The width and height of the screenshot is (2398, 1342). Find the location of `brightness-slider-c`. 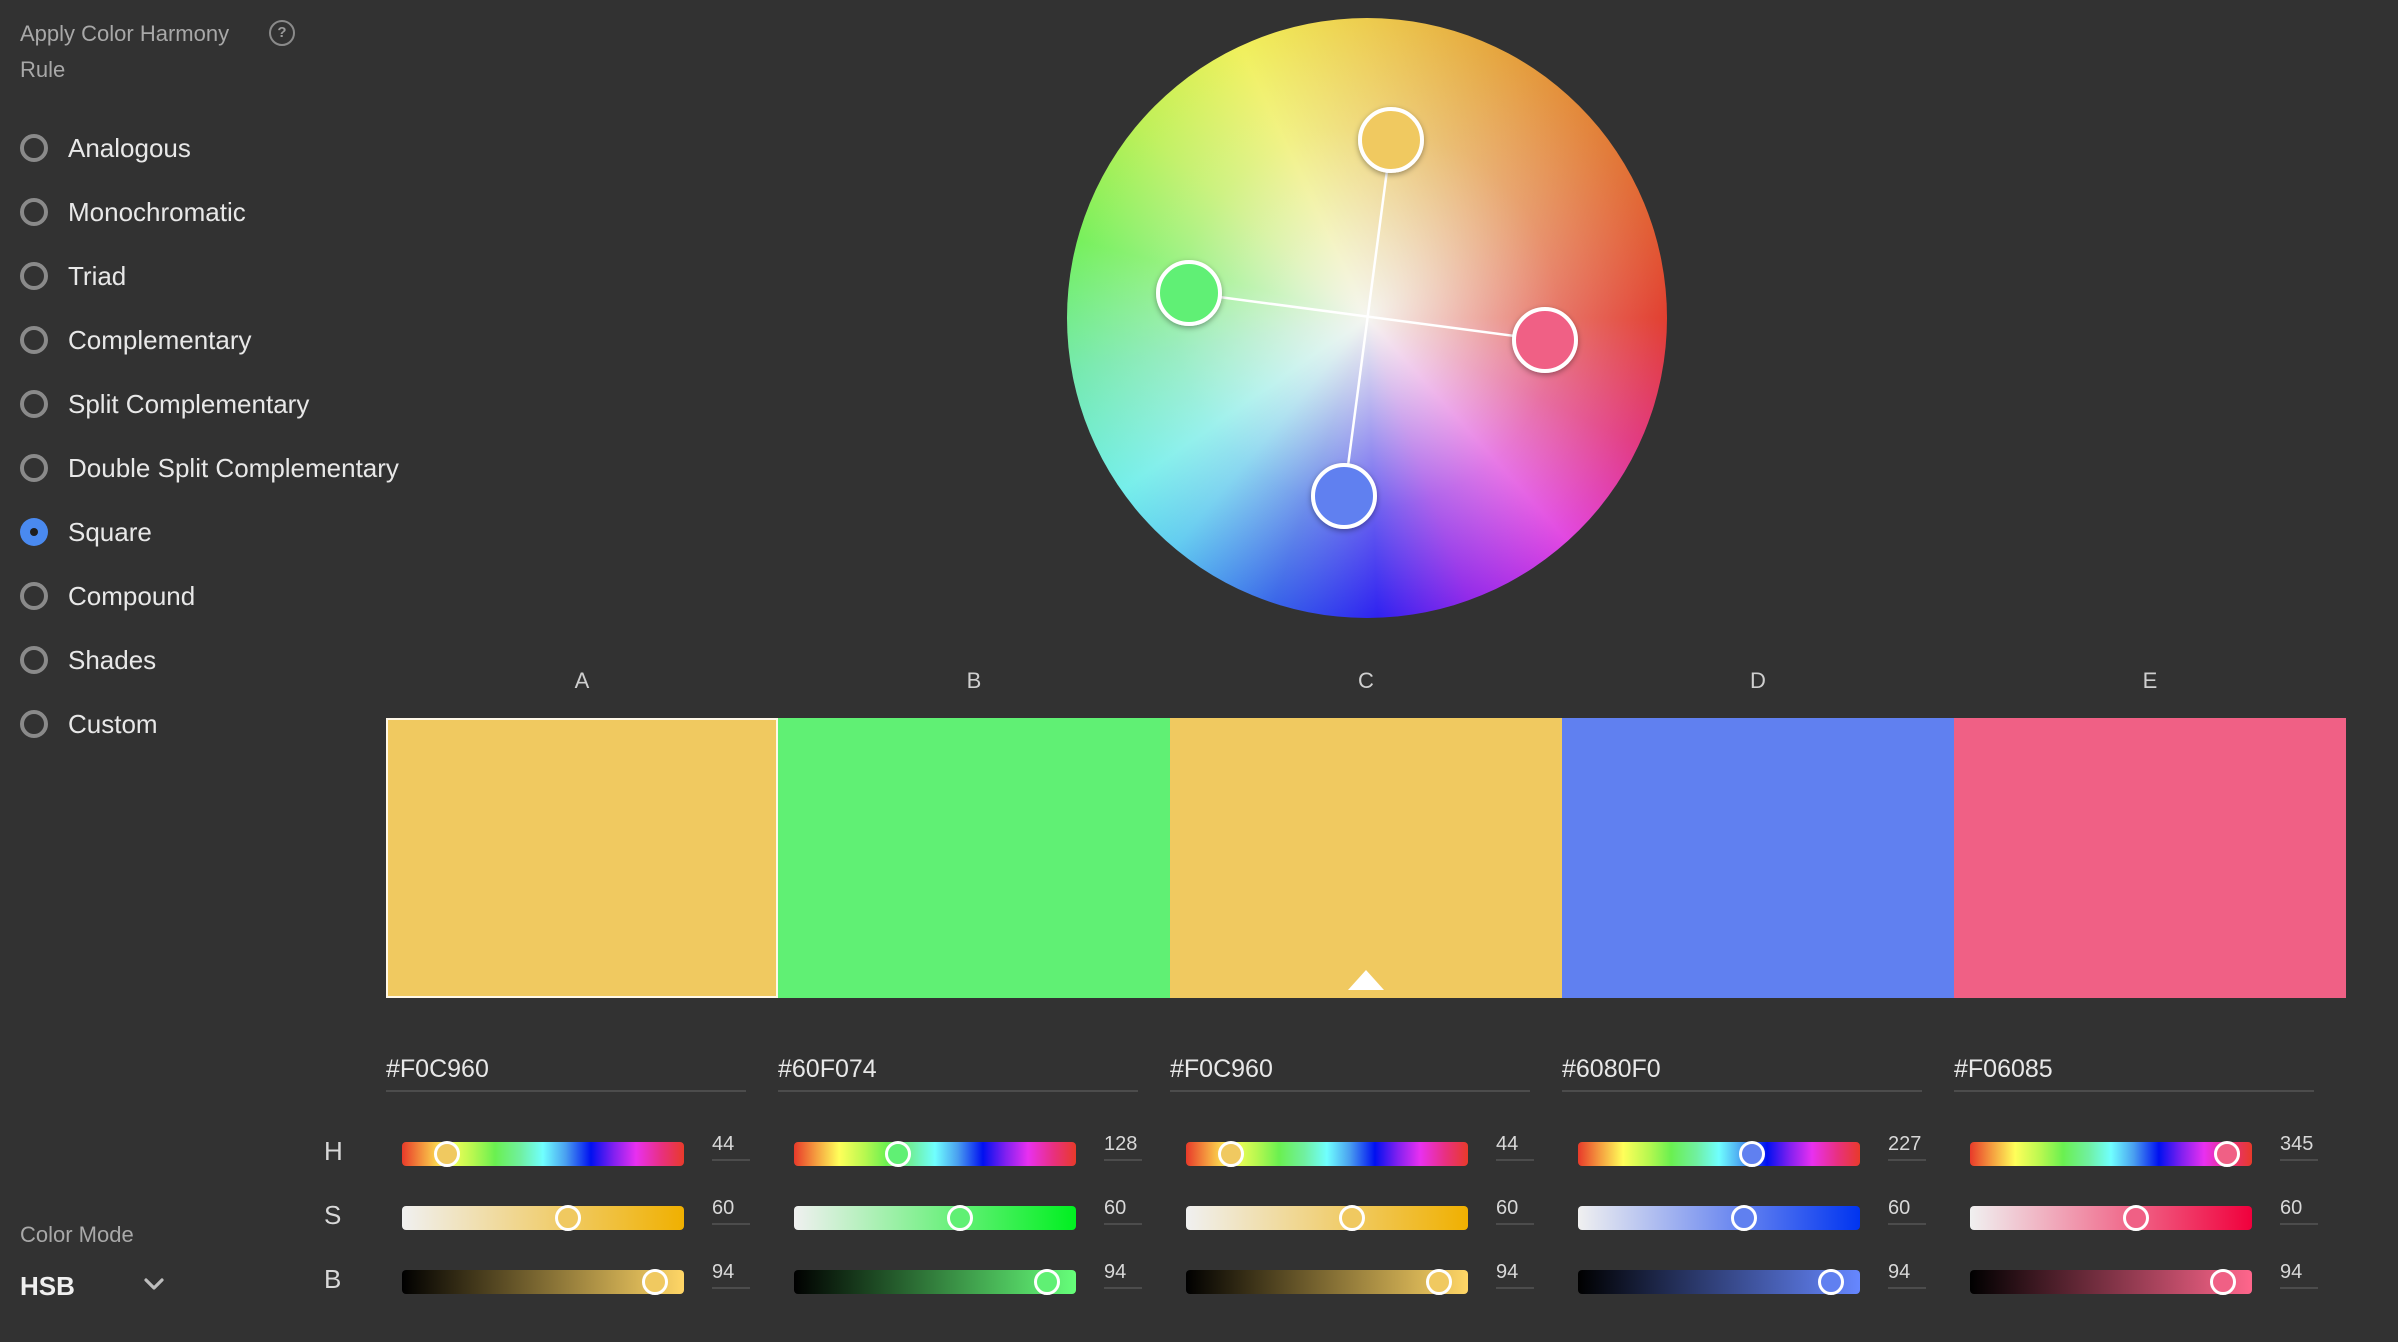

brightness-slider-c is located at coordinates (1327, 1282).